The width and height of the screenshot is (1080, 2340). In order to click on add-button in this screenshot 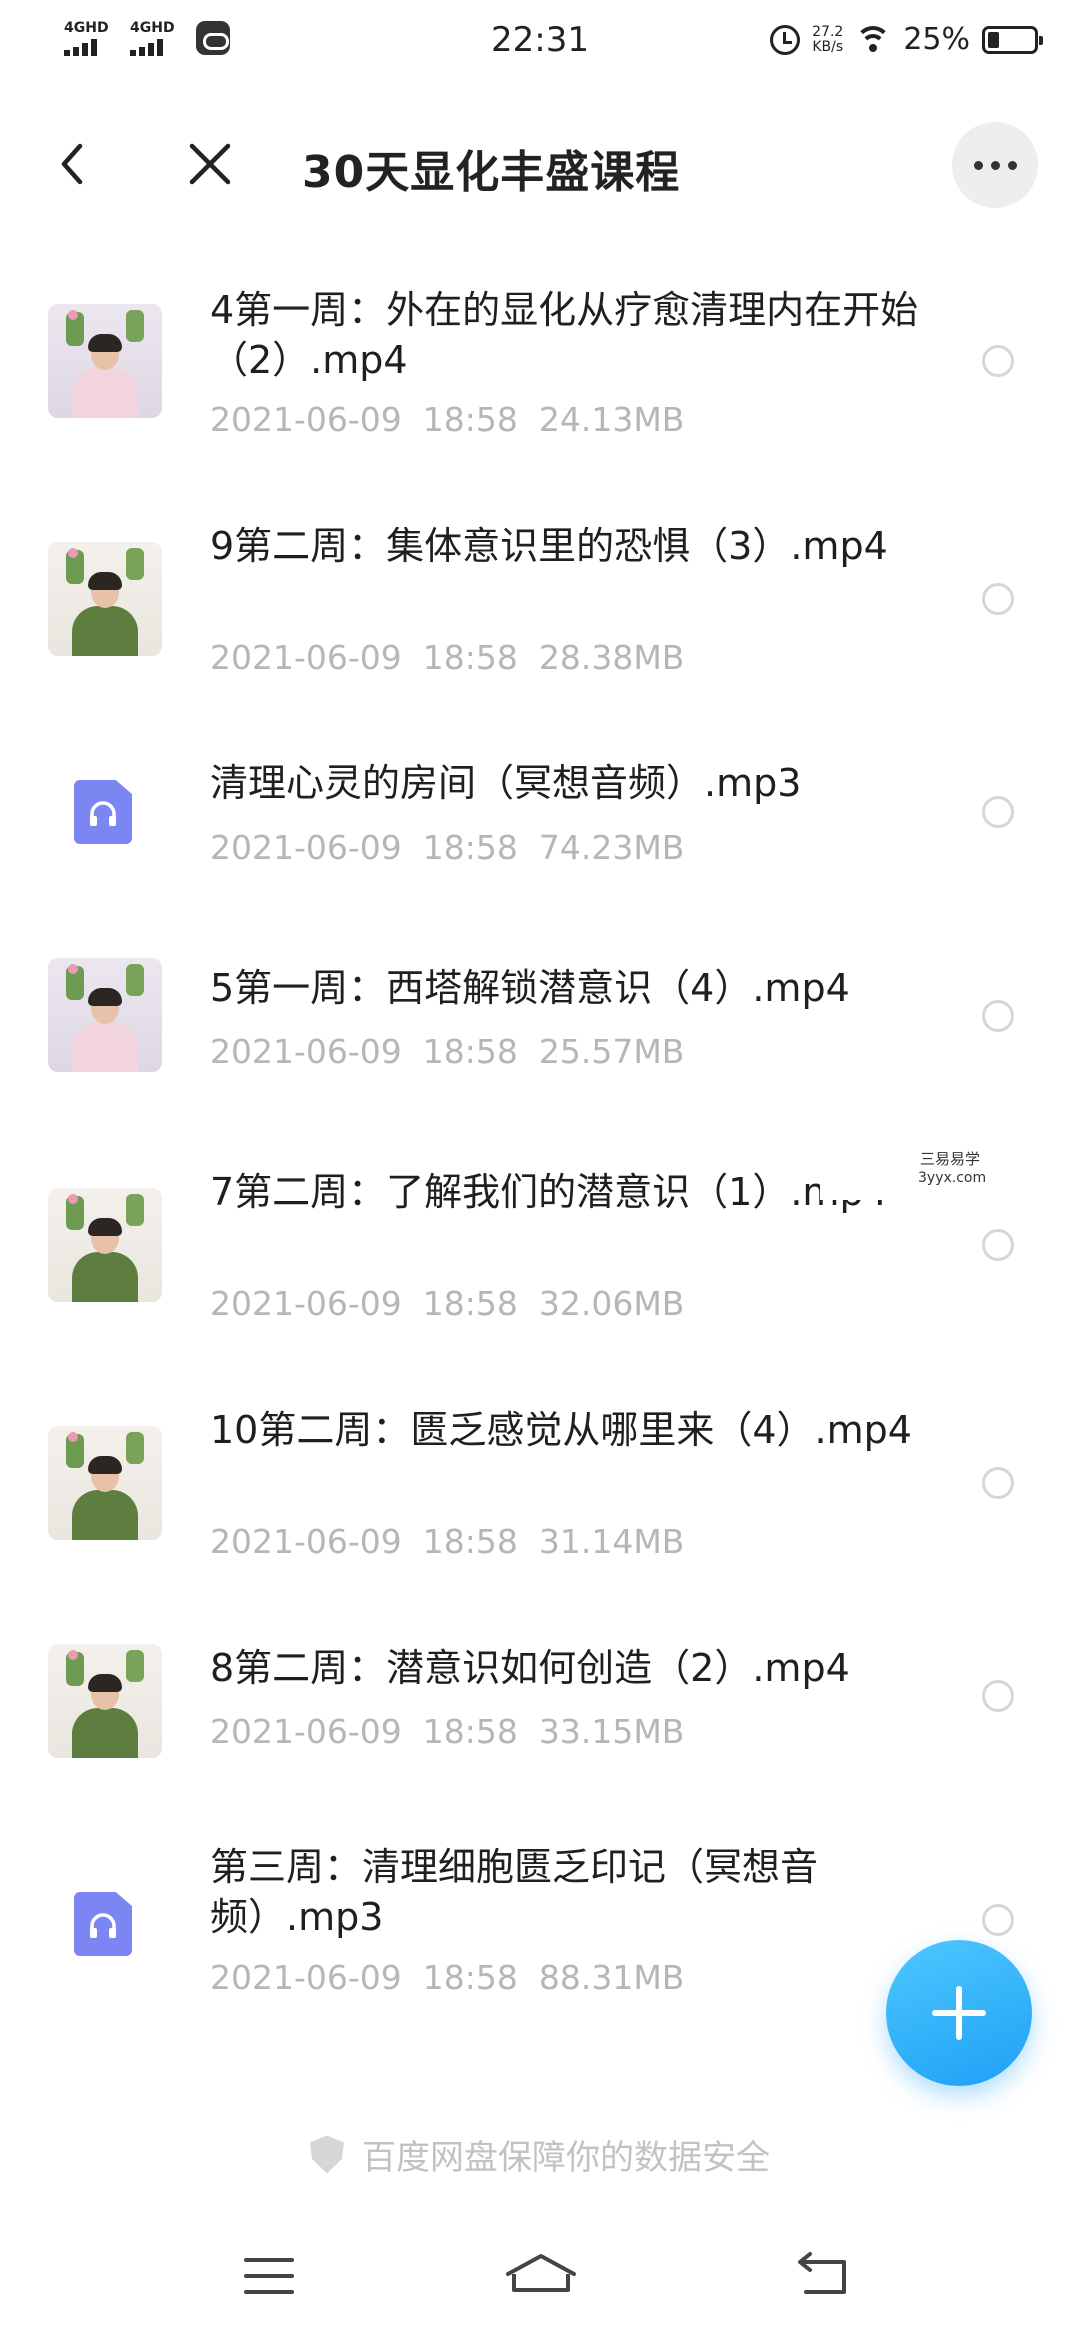, I will do `click(959, 2013)`.